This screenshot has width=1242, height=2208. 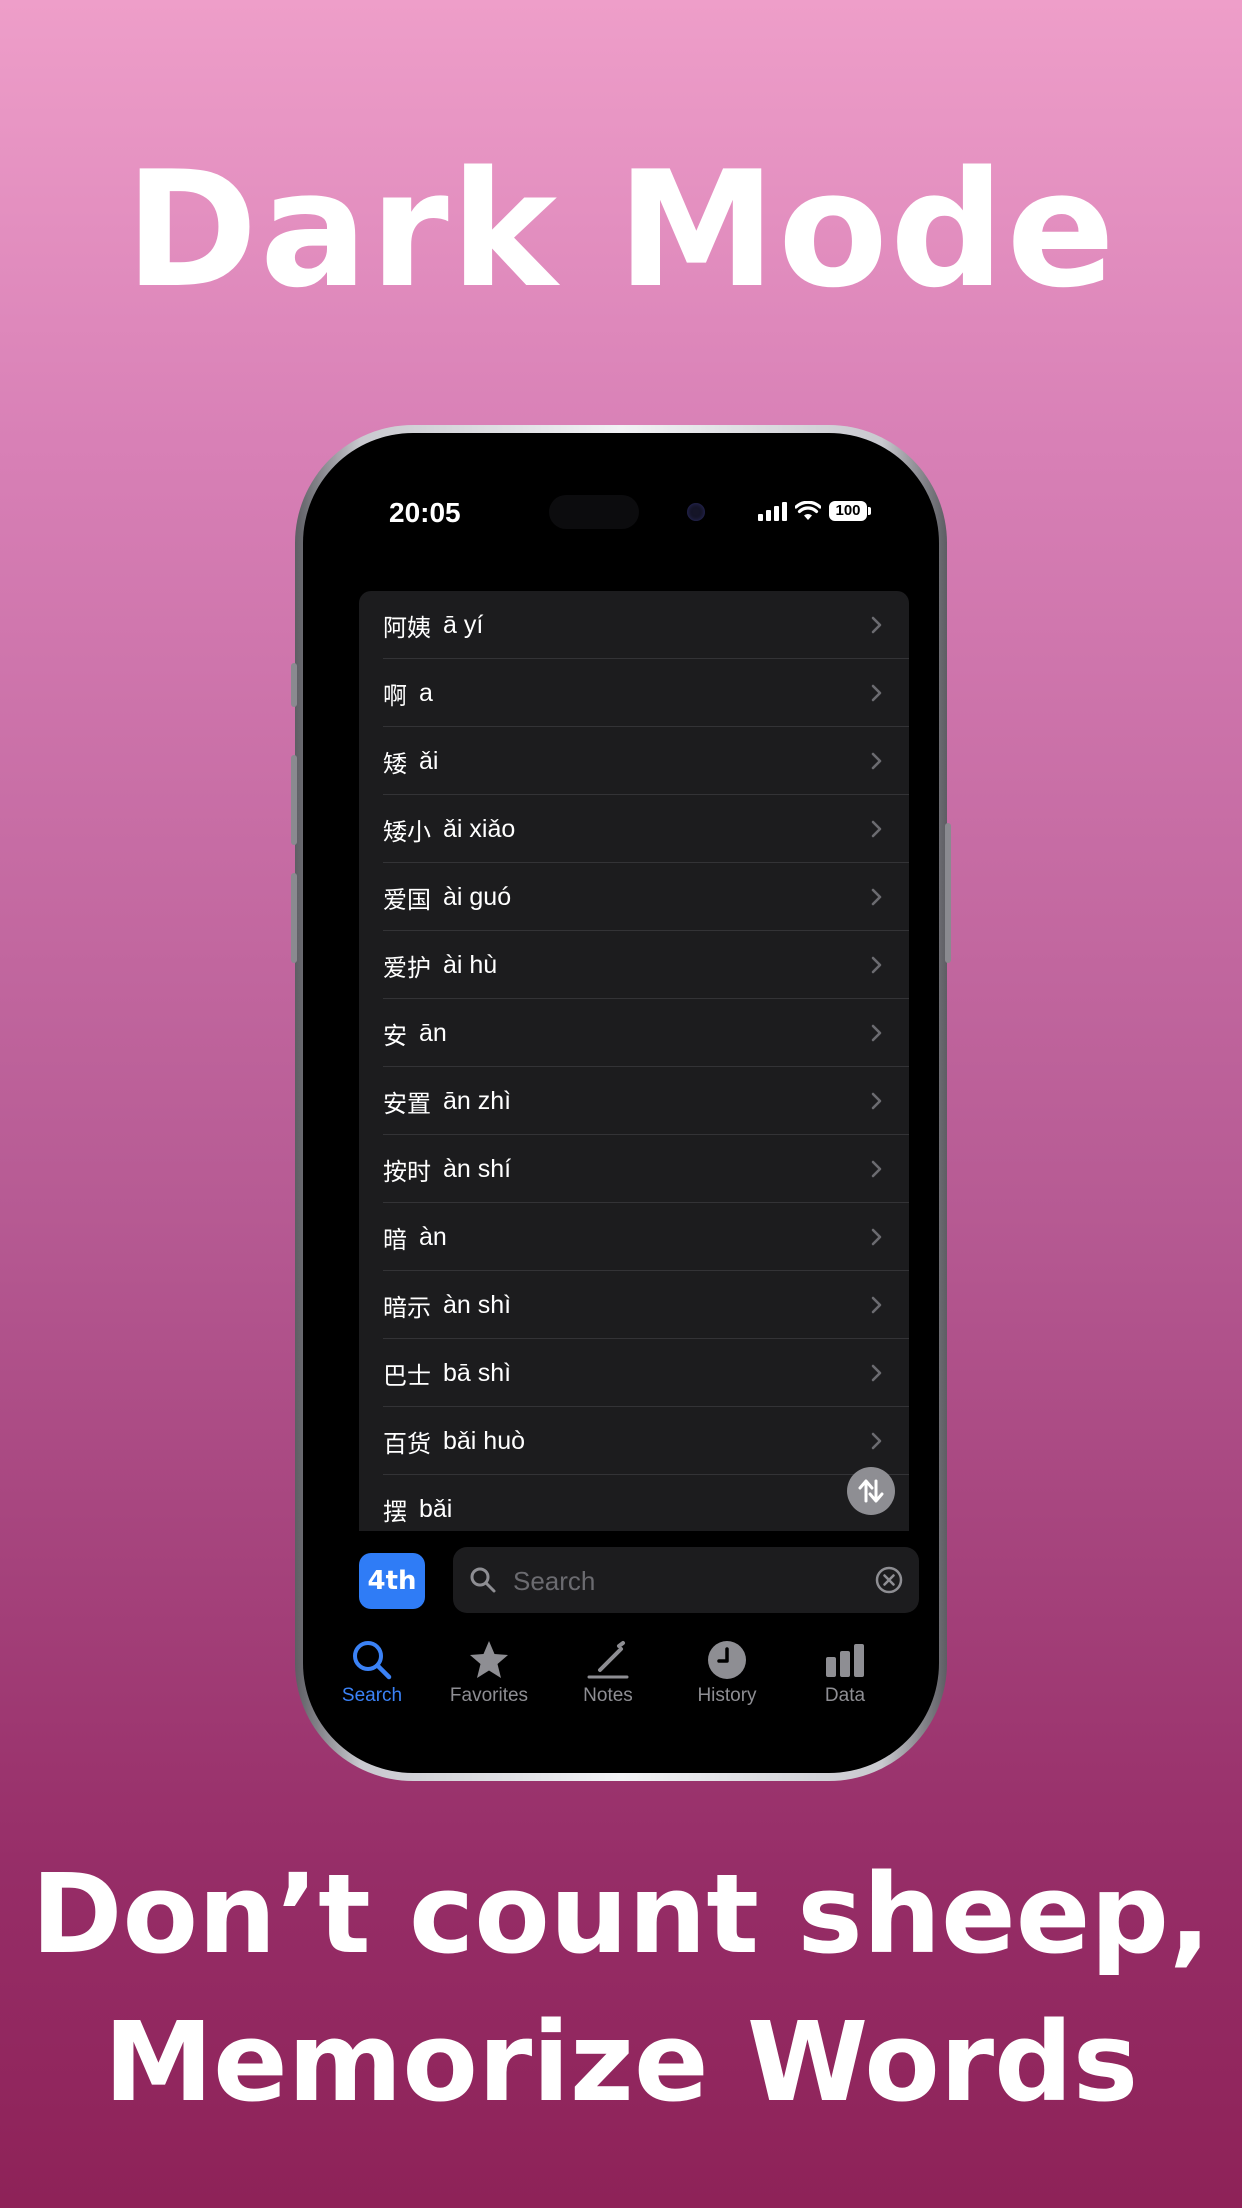 I want to click on word-hanzi: 按时, so click(x=407, y=1171).